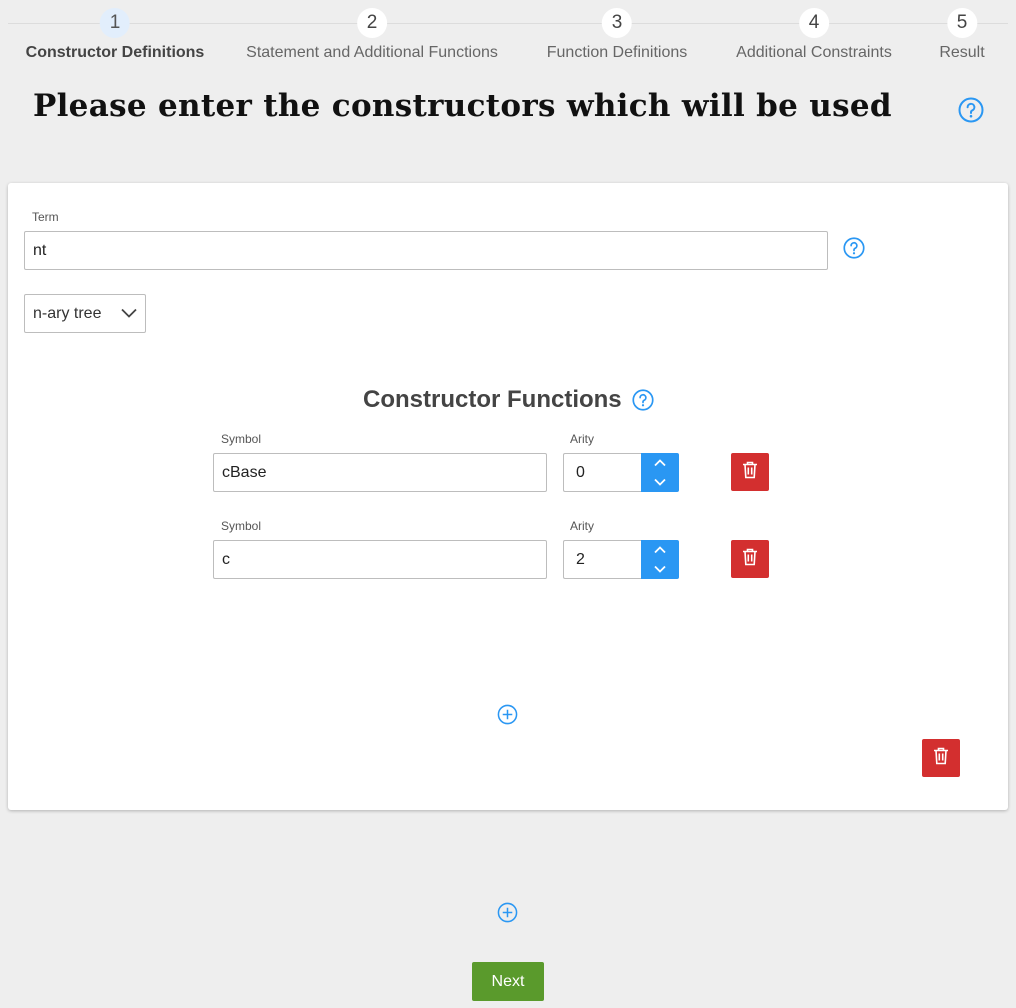  What do you see at coordinates (616, 23) in the screenshot?
I see `step-number: 3` at bounding box center [616, 23].